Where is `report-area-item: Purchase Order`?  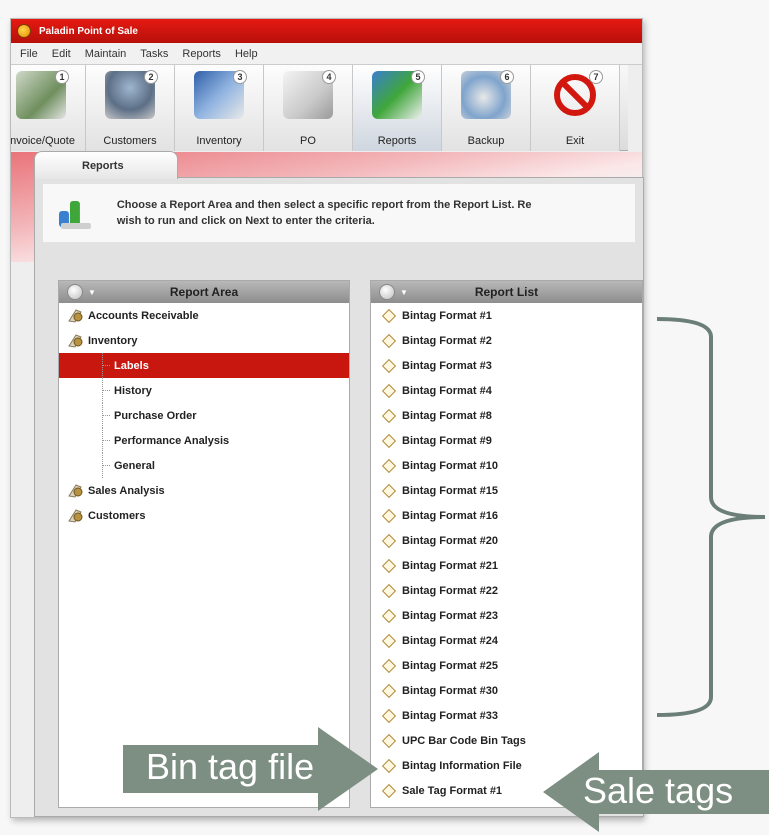
report-area-item: Purchase Order is located at coordinates (204, 415).